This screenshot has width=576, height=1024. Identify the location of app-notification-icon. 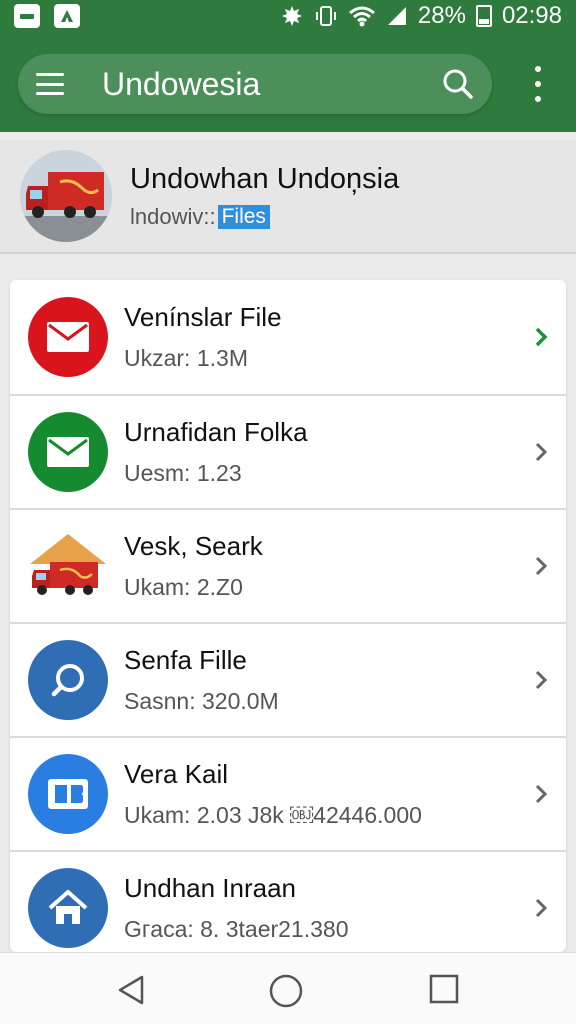
(27, 16).